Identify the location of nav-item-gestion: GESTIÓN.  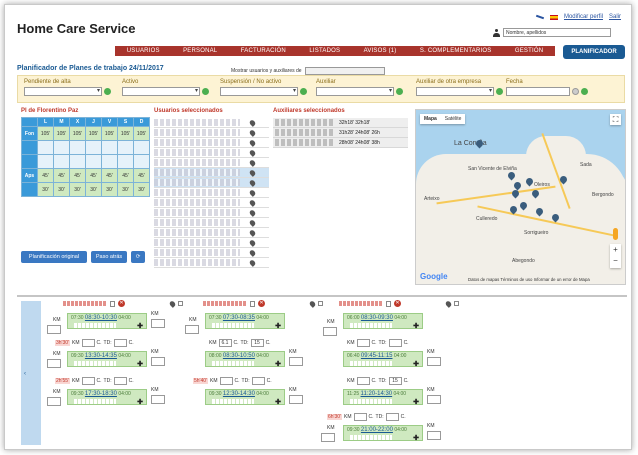
(529, 51).